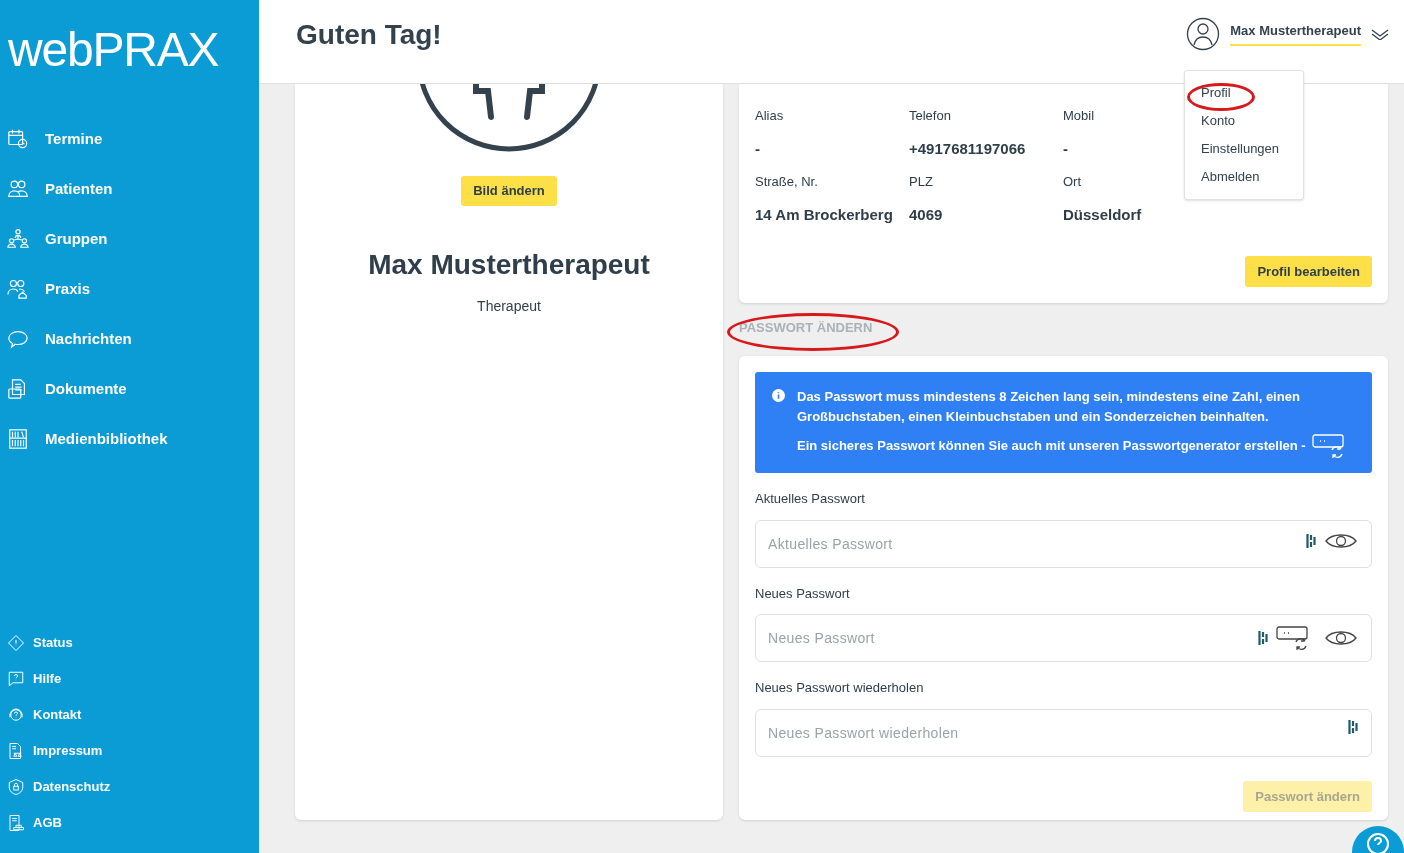 The height and width of the screenshot is (853, 1404). What do you see at coordinates (129, 389) in the screenshot?
I see `nav-item: Dokumente` at bounding box center [129, 389].